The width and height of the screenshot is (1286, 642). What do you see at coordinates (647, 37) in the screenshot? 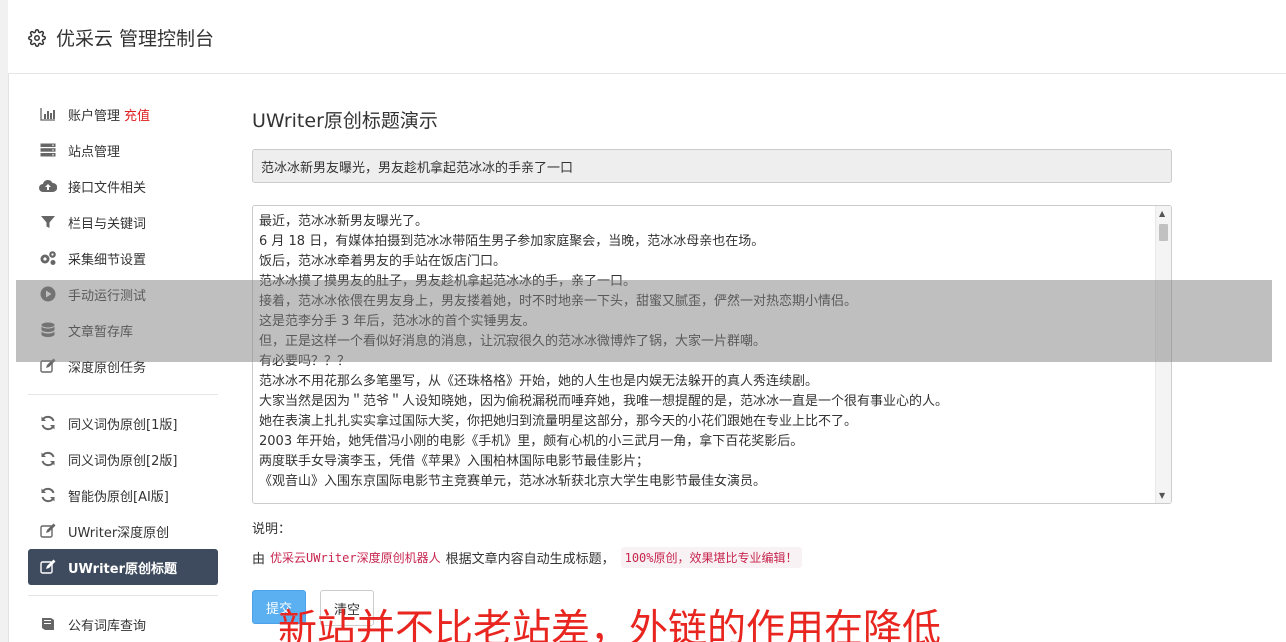
I see `top-header: 优采云 管理控制台` at bounding box center [647, 37].